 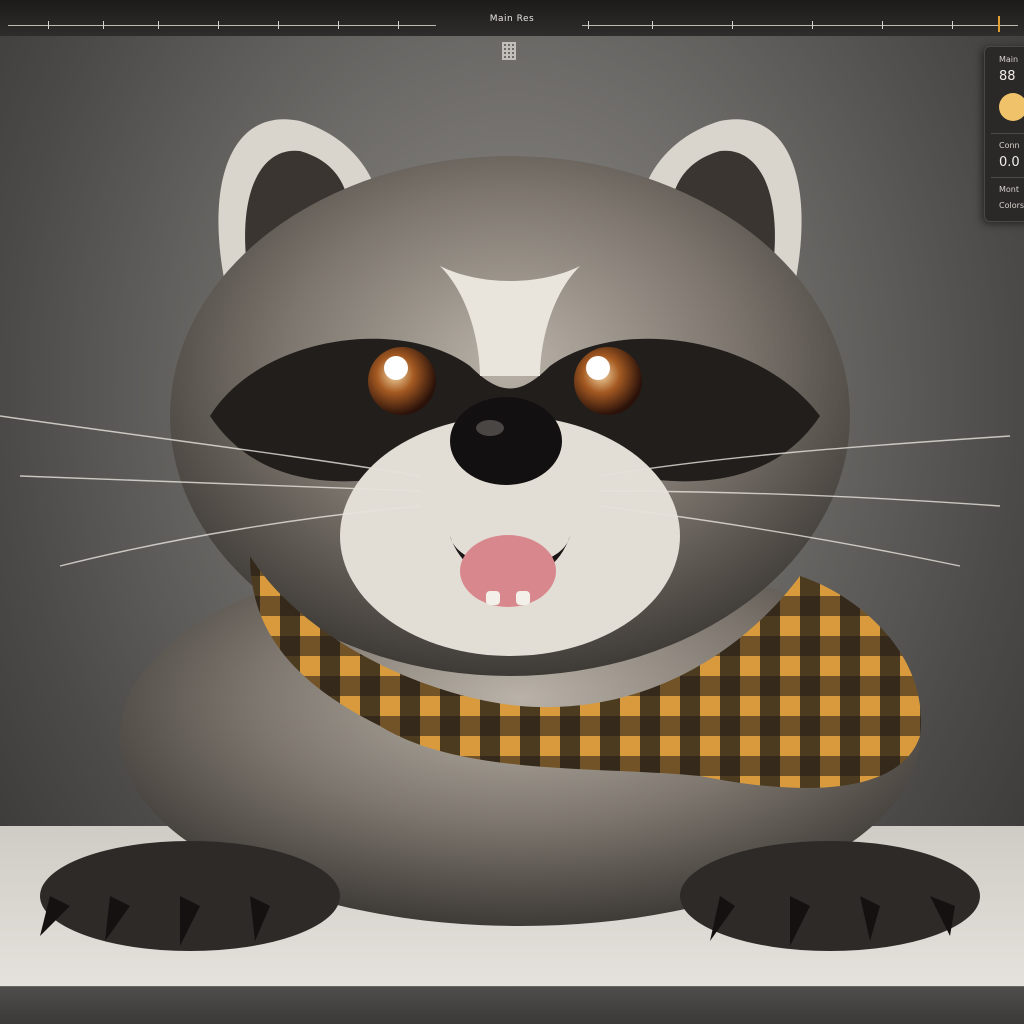 I want to click on properties-panel: Main 88 Conn 0.0 Mont Colors, so click(x=1004, y=134).